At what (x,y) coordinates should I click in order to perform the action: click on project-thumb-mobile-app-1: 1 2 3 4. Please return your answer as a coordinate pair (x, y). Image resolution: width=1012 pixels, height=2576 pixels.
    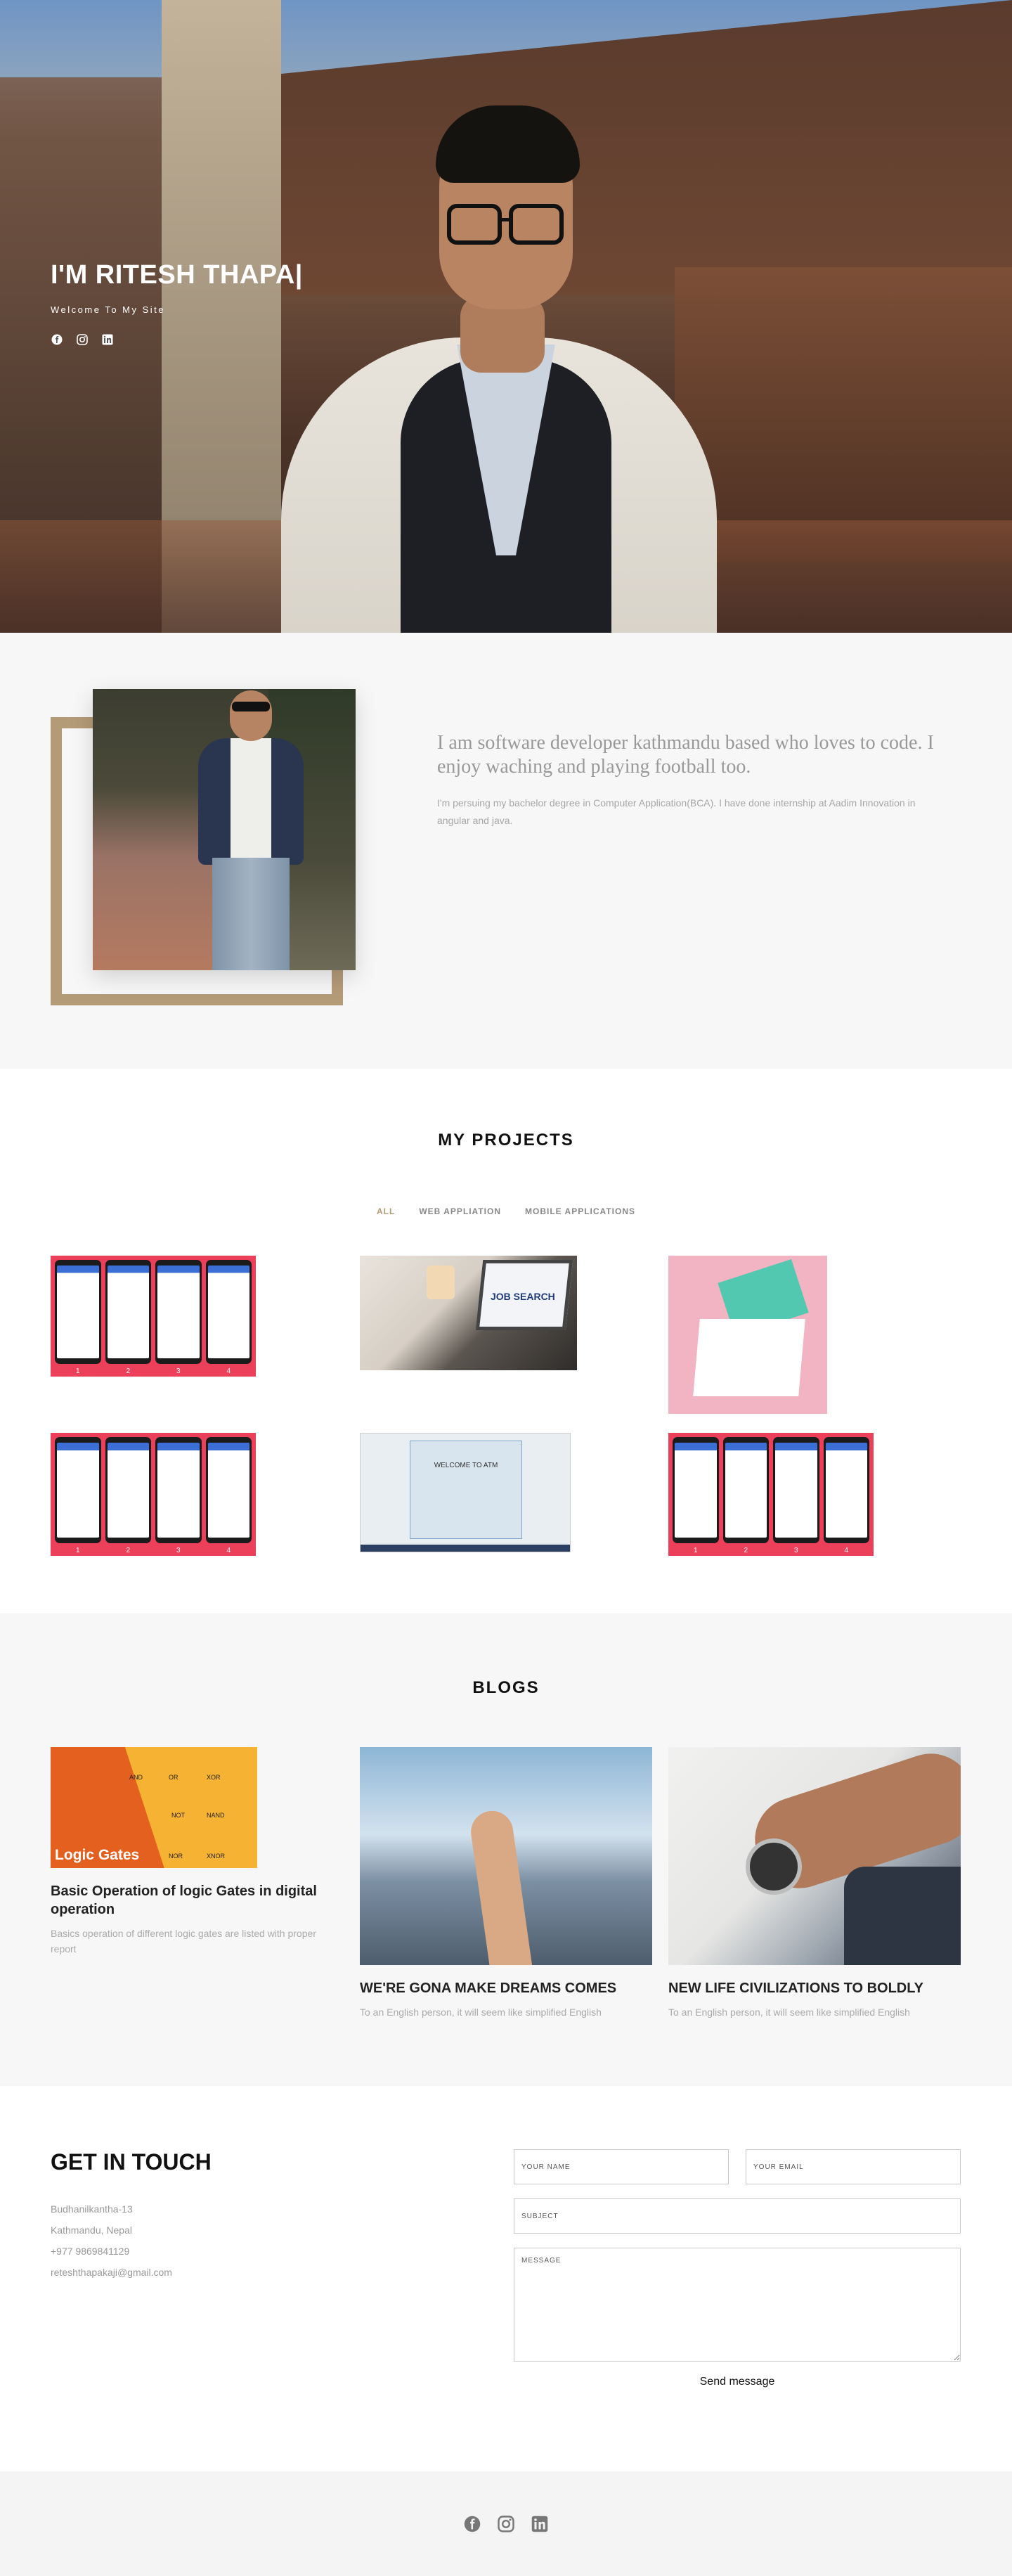
    Looking at the image, I should click on (153, 1316).